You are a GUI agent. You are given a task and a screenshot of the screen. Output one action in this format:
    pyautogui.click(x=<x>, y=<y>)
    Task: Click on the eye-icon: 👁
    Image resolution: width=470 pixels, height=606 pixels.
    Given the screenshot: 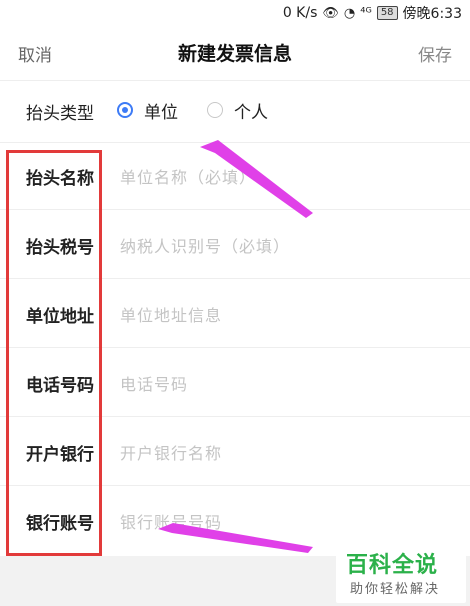 What is the action you would take?
    pyautogui.click(x=330, y=13)
    